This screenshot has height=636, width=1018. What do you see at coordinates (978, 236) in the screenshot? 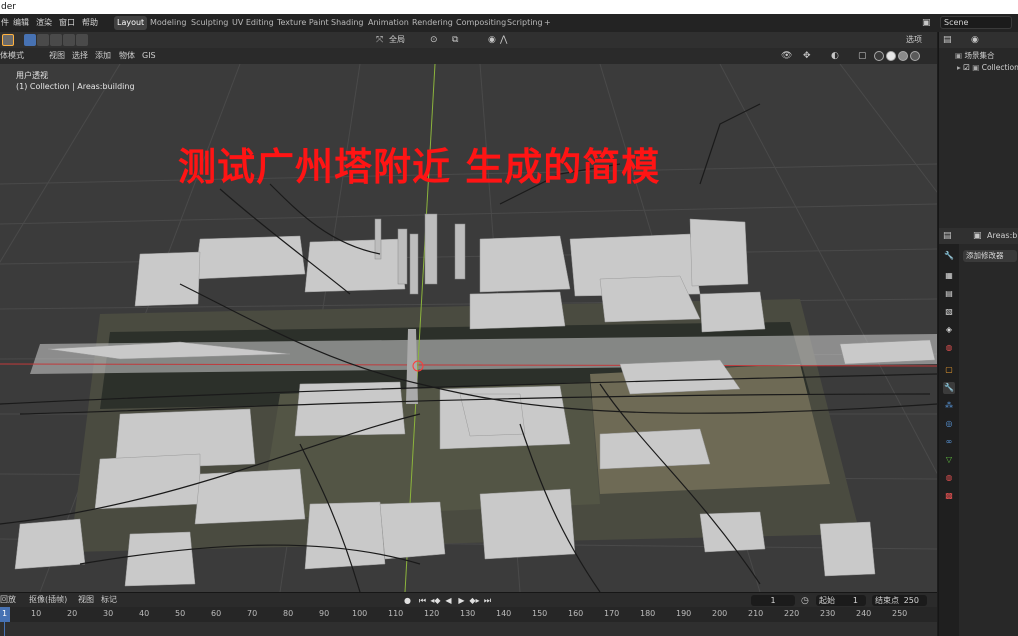
I see `properties-header: ▤ ▣ Areas:buildi` at bounding box center [978, 236].